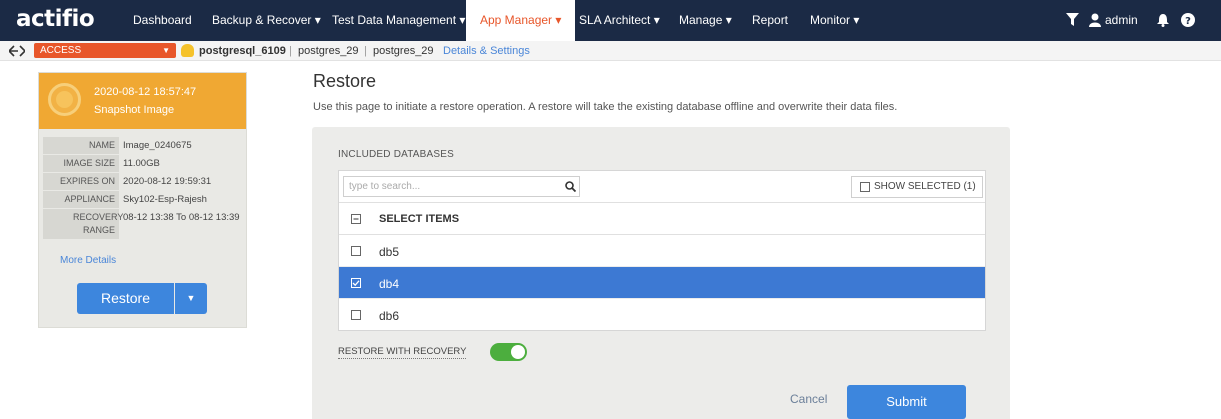  What do you see at coordinates (81, 163) in the screenshot?
I see `meta-key: IMAGE SIZE` at bounding box center [81, 163].